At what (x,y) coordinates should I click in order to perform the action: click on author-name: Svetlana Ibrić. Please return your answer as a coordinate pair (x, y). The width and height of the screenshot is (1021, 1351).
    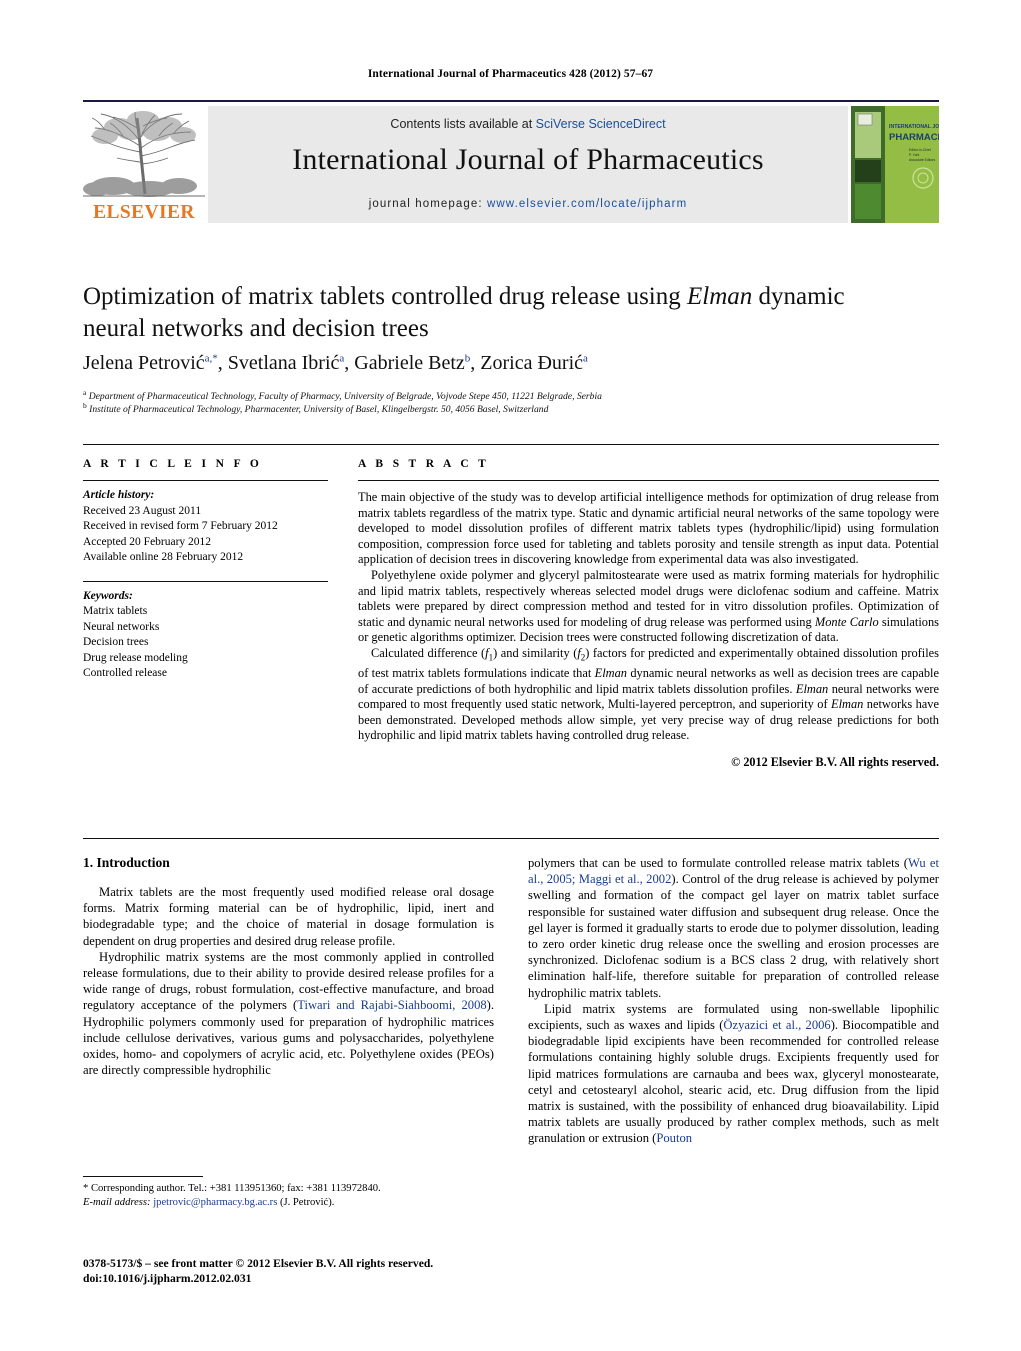
    Looking at the image, I should click on (283, 363).